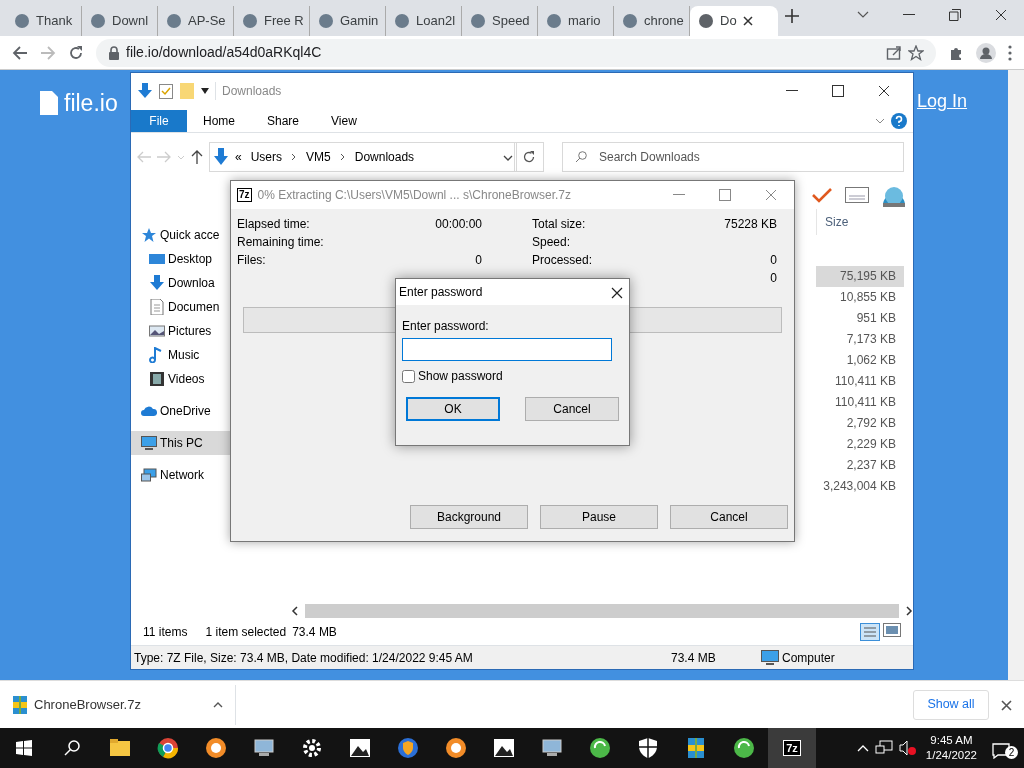  I want to click on dialog-button: Background, so click(469, 517).